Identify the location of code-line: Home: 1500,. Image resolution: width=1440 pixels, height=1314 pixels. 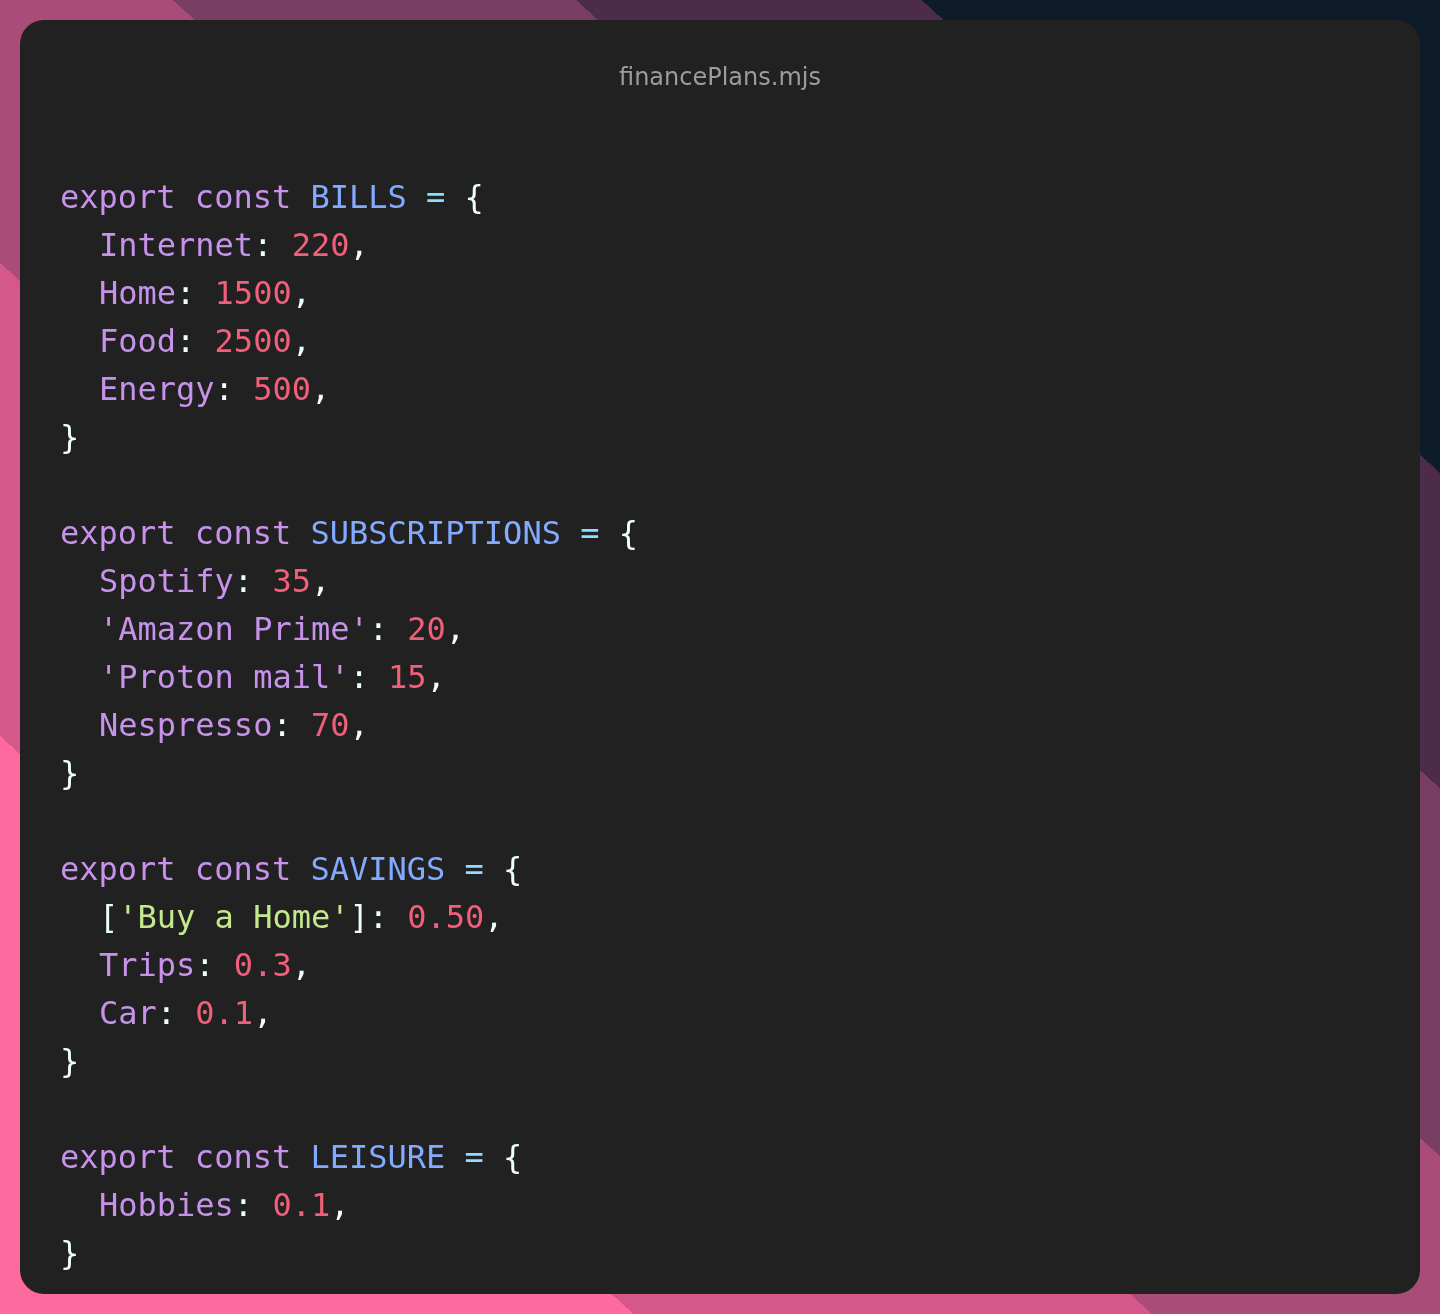
(204, 293).